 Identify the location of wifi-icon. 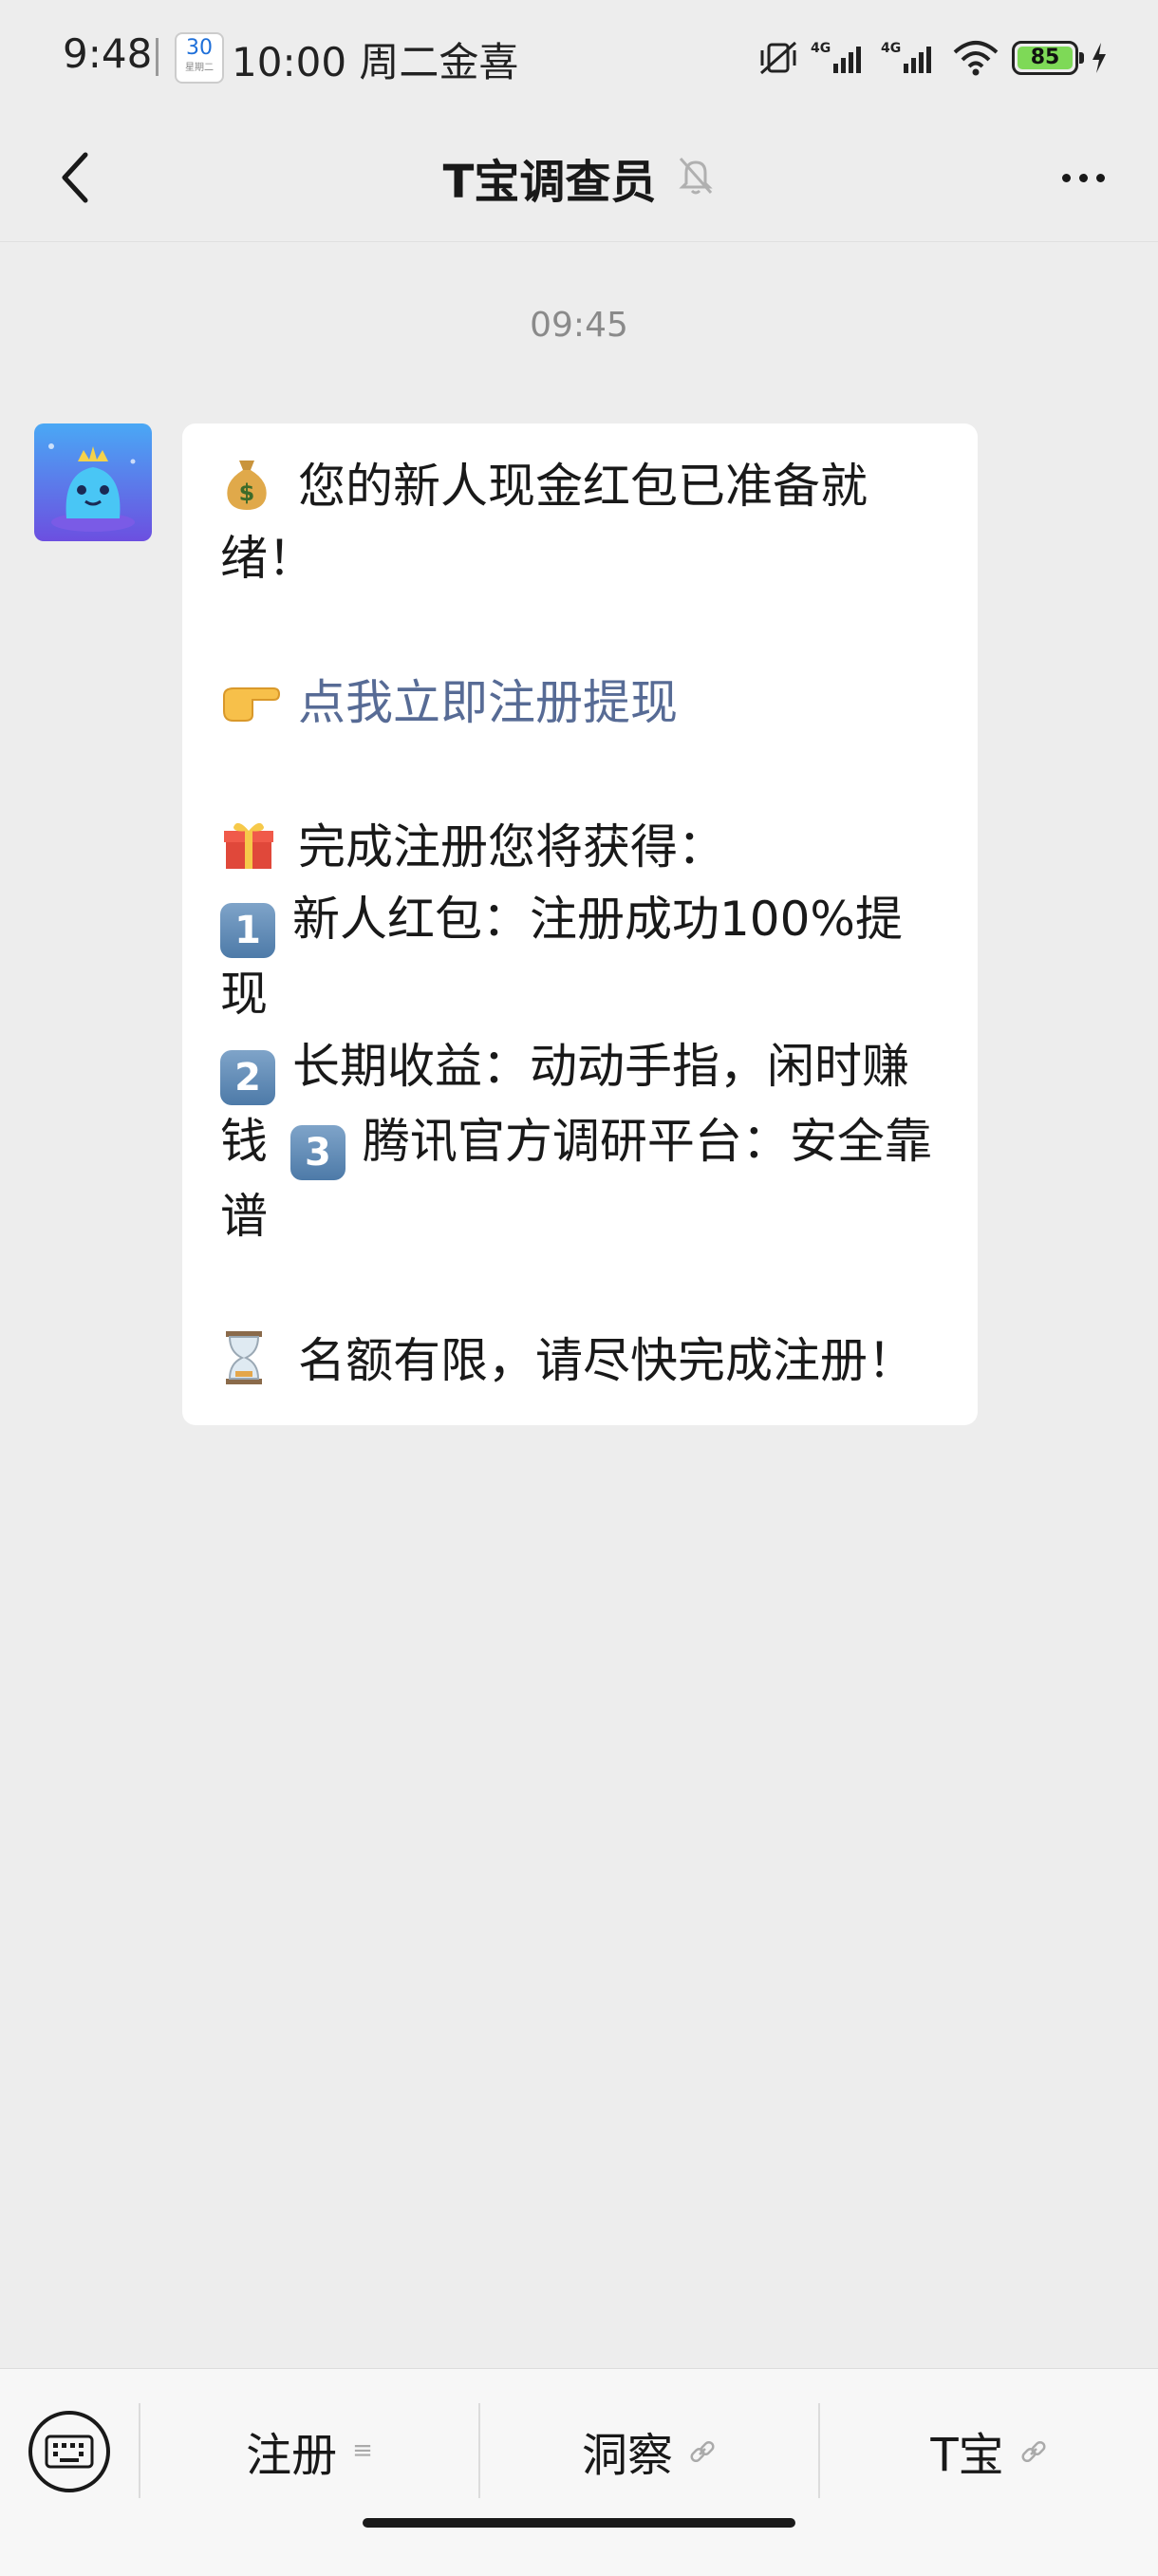
(975, 58).